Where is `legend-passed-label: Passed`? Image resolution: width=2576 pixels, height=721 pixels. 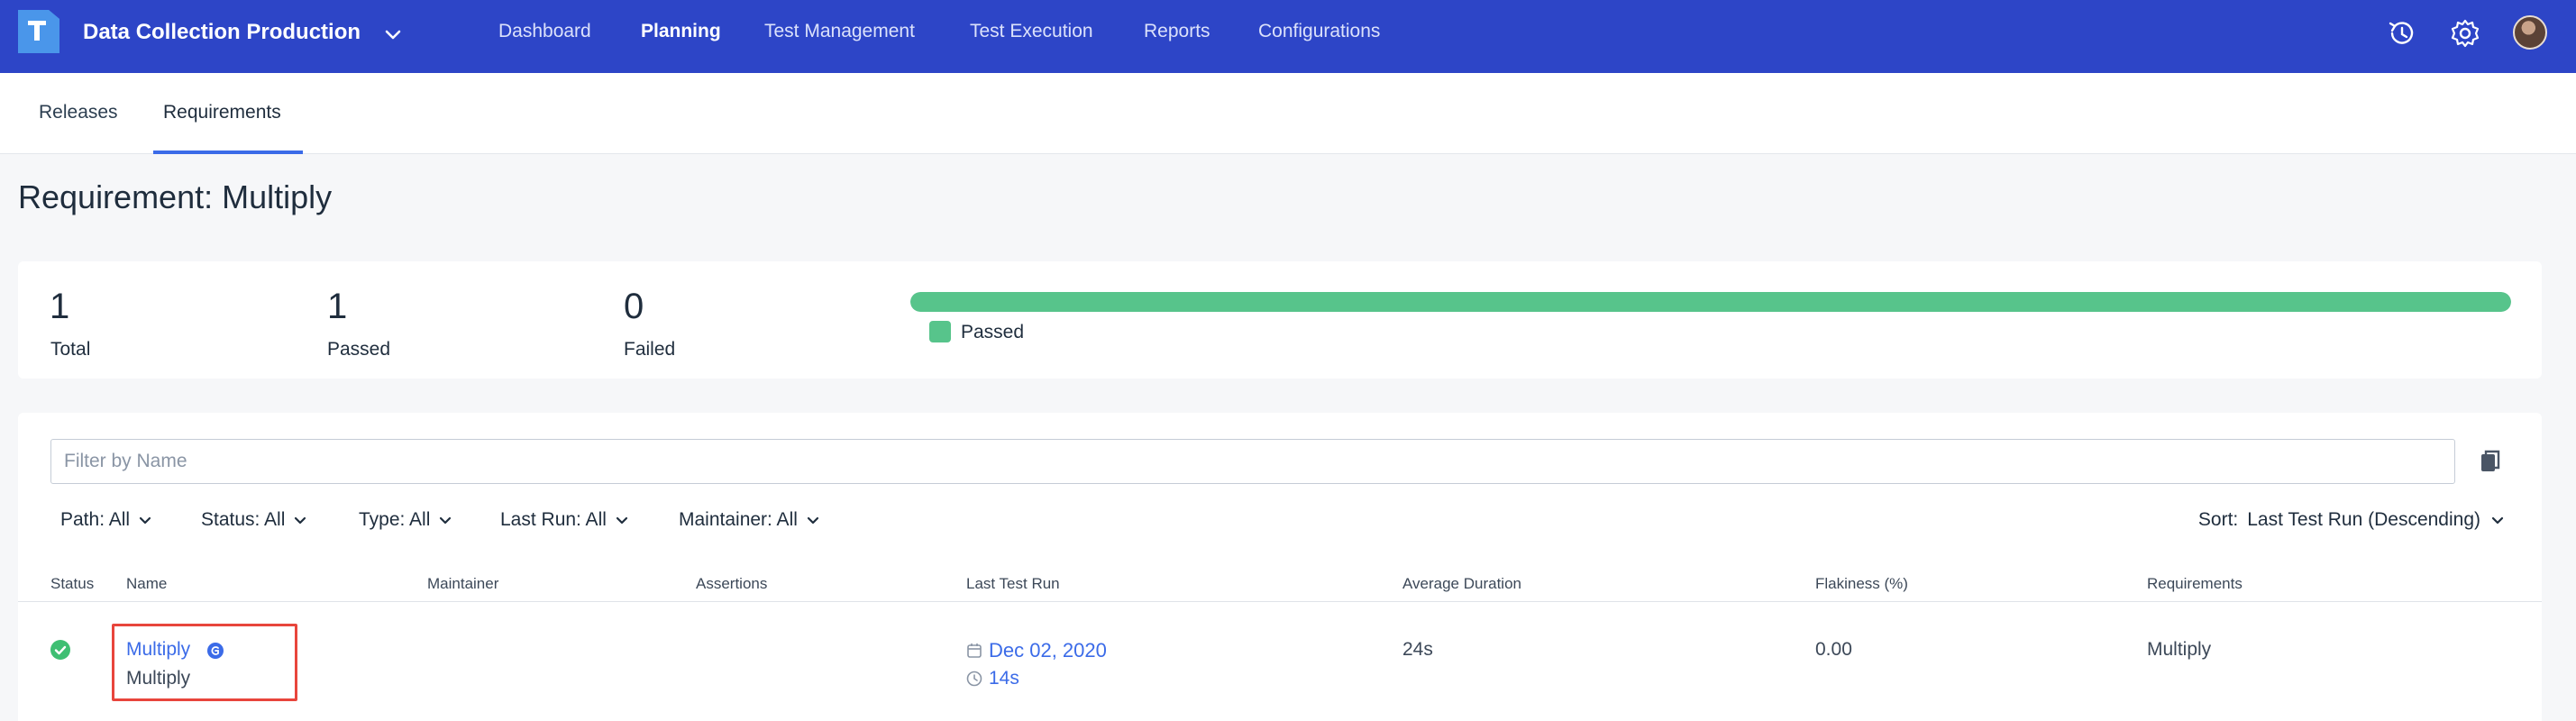 legend-passed-label: Passed is located at coordinates (993, 332).